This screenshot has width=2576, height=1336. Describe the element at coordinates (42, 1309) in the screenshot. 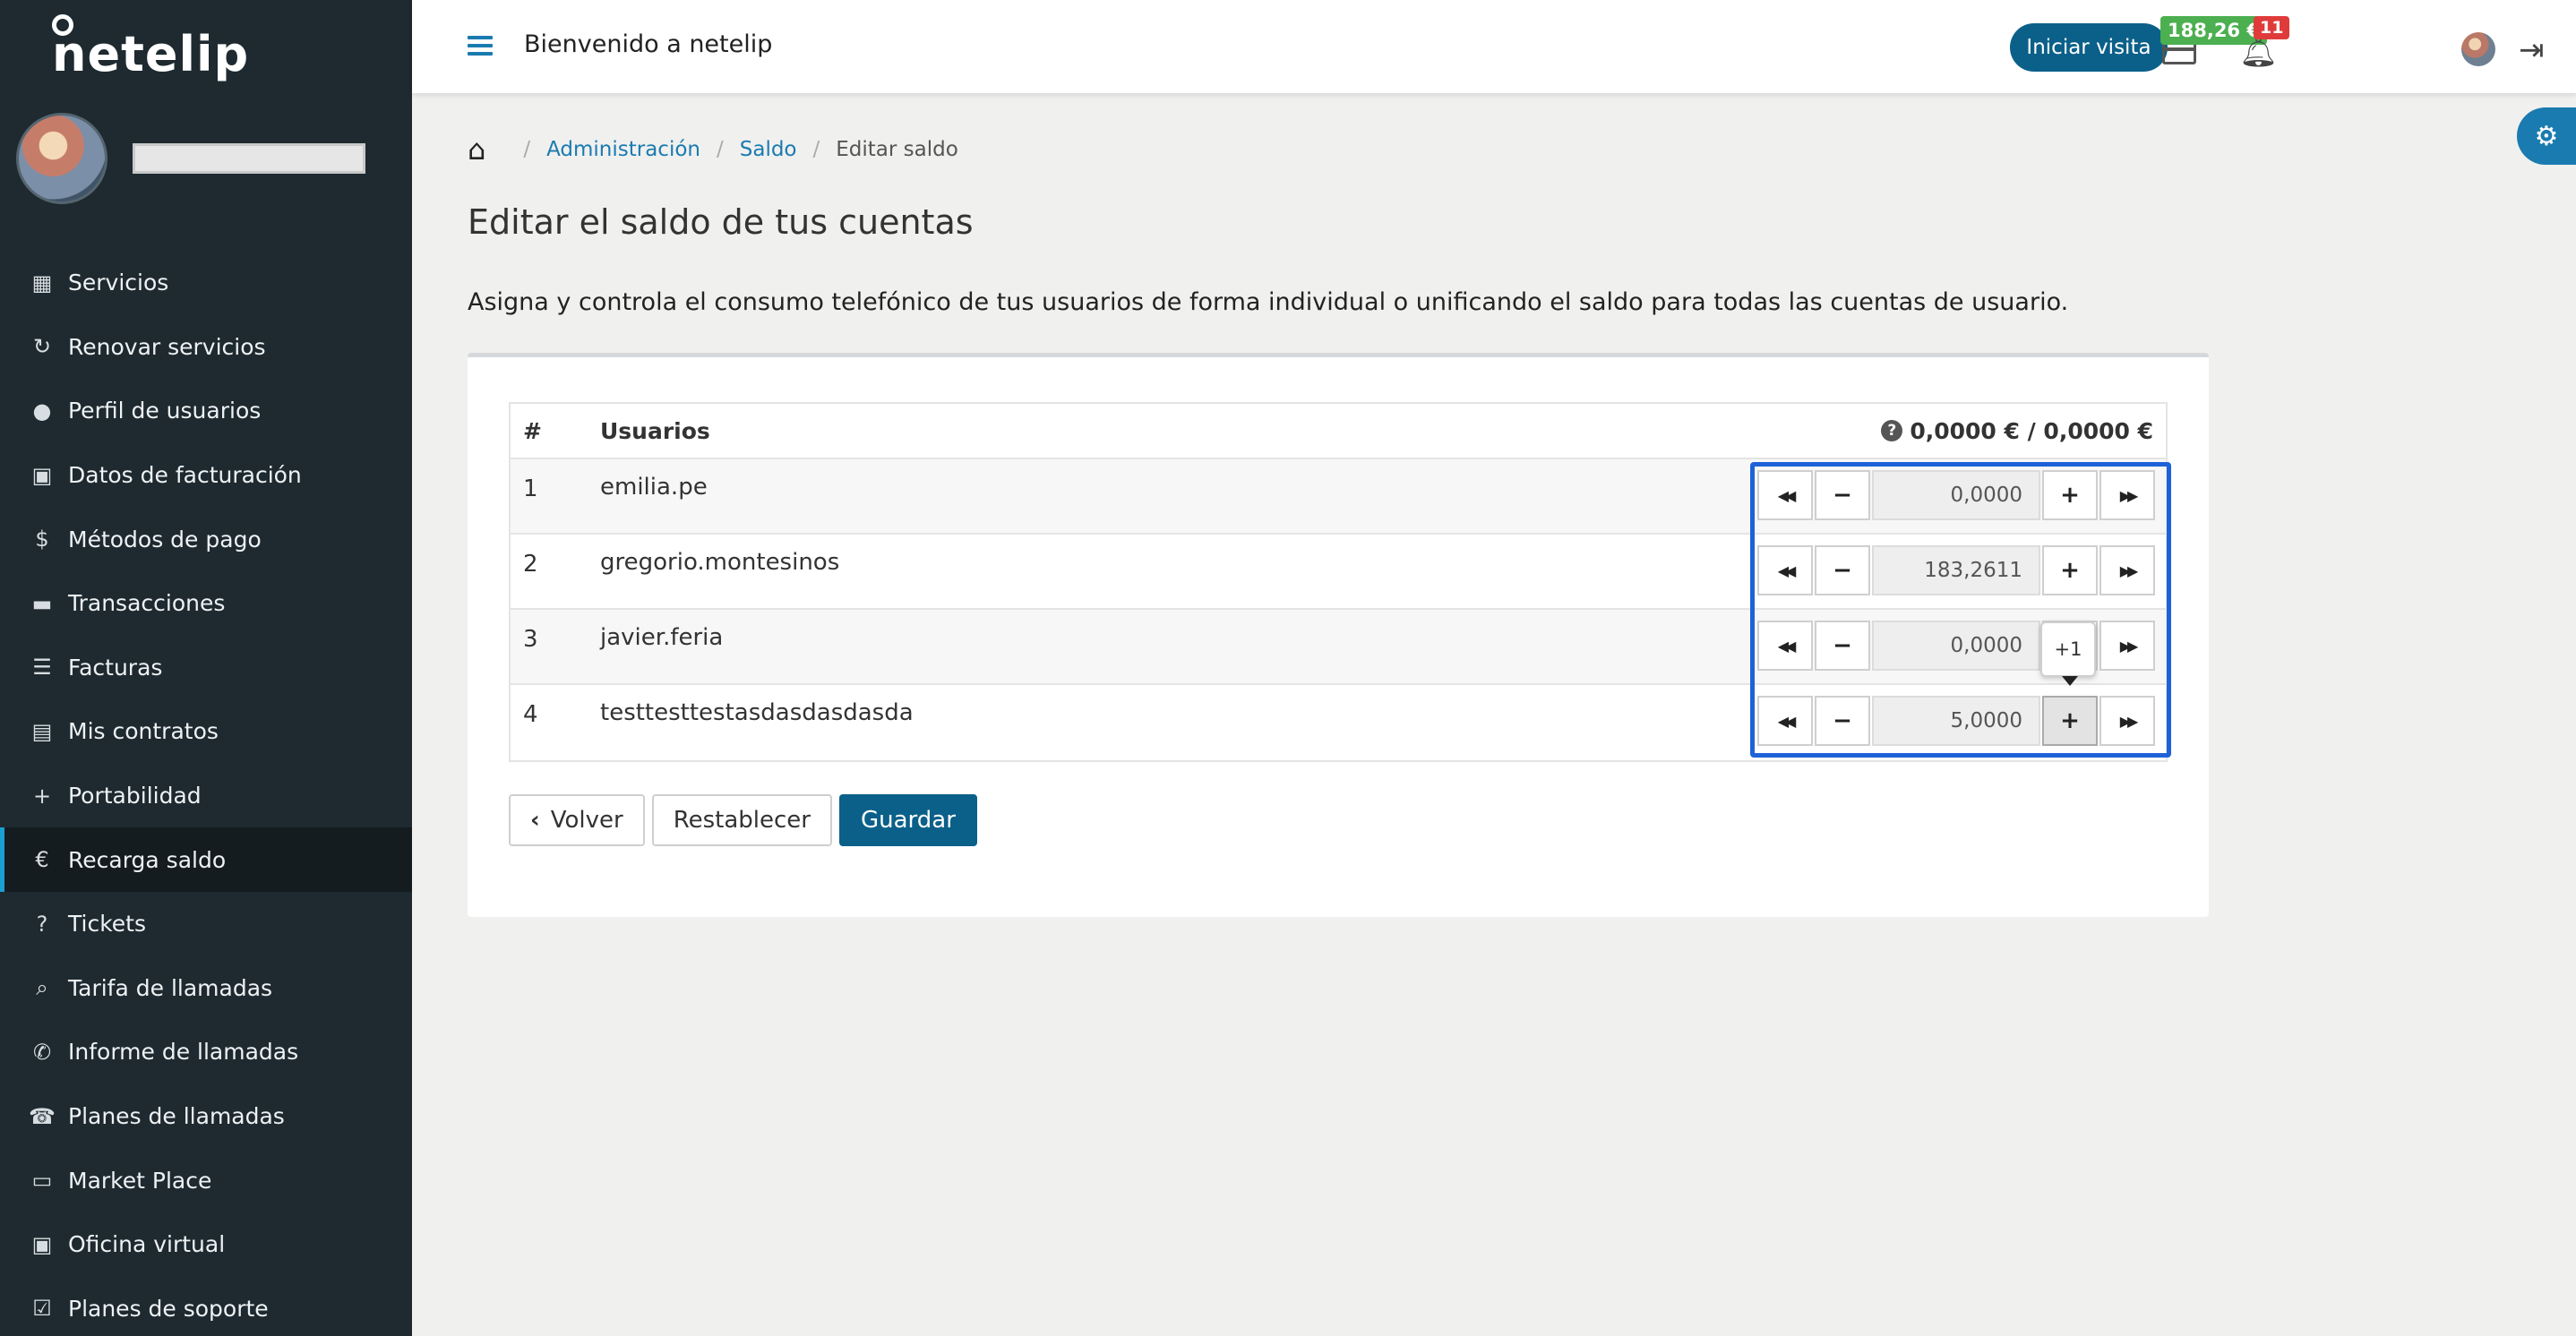

I see `check-square-icon: ☑` at that location.